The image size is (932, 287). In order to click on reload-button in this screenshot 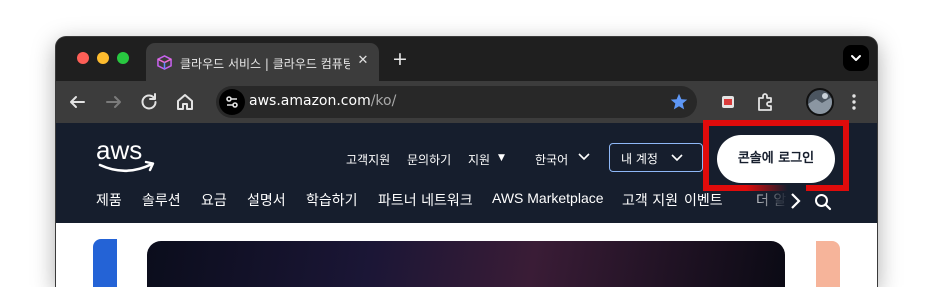, I will do `click(149, 102)`.